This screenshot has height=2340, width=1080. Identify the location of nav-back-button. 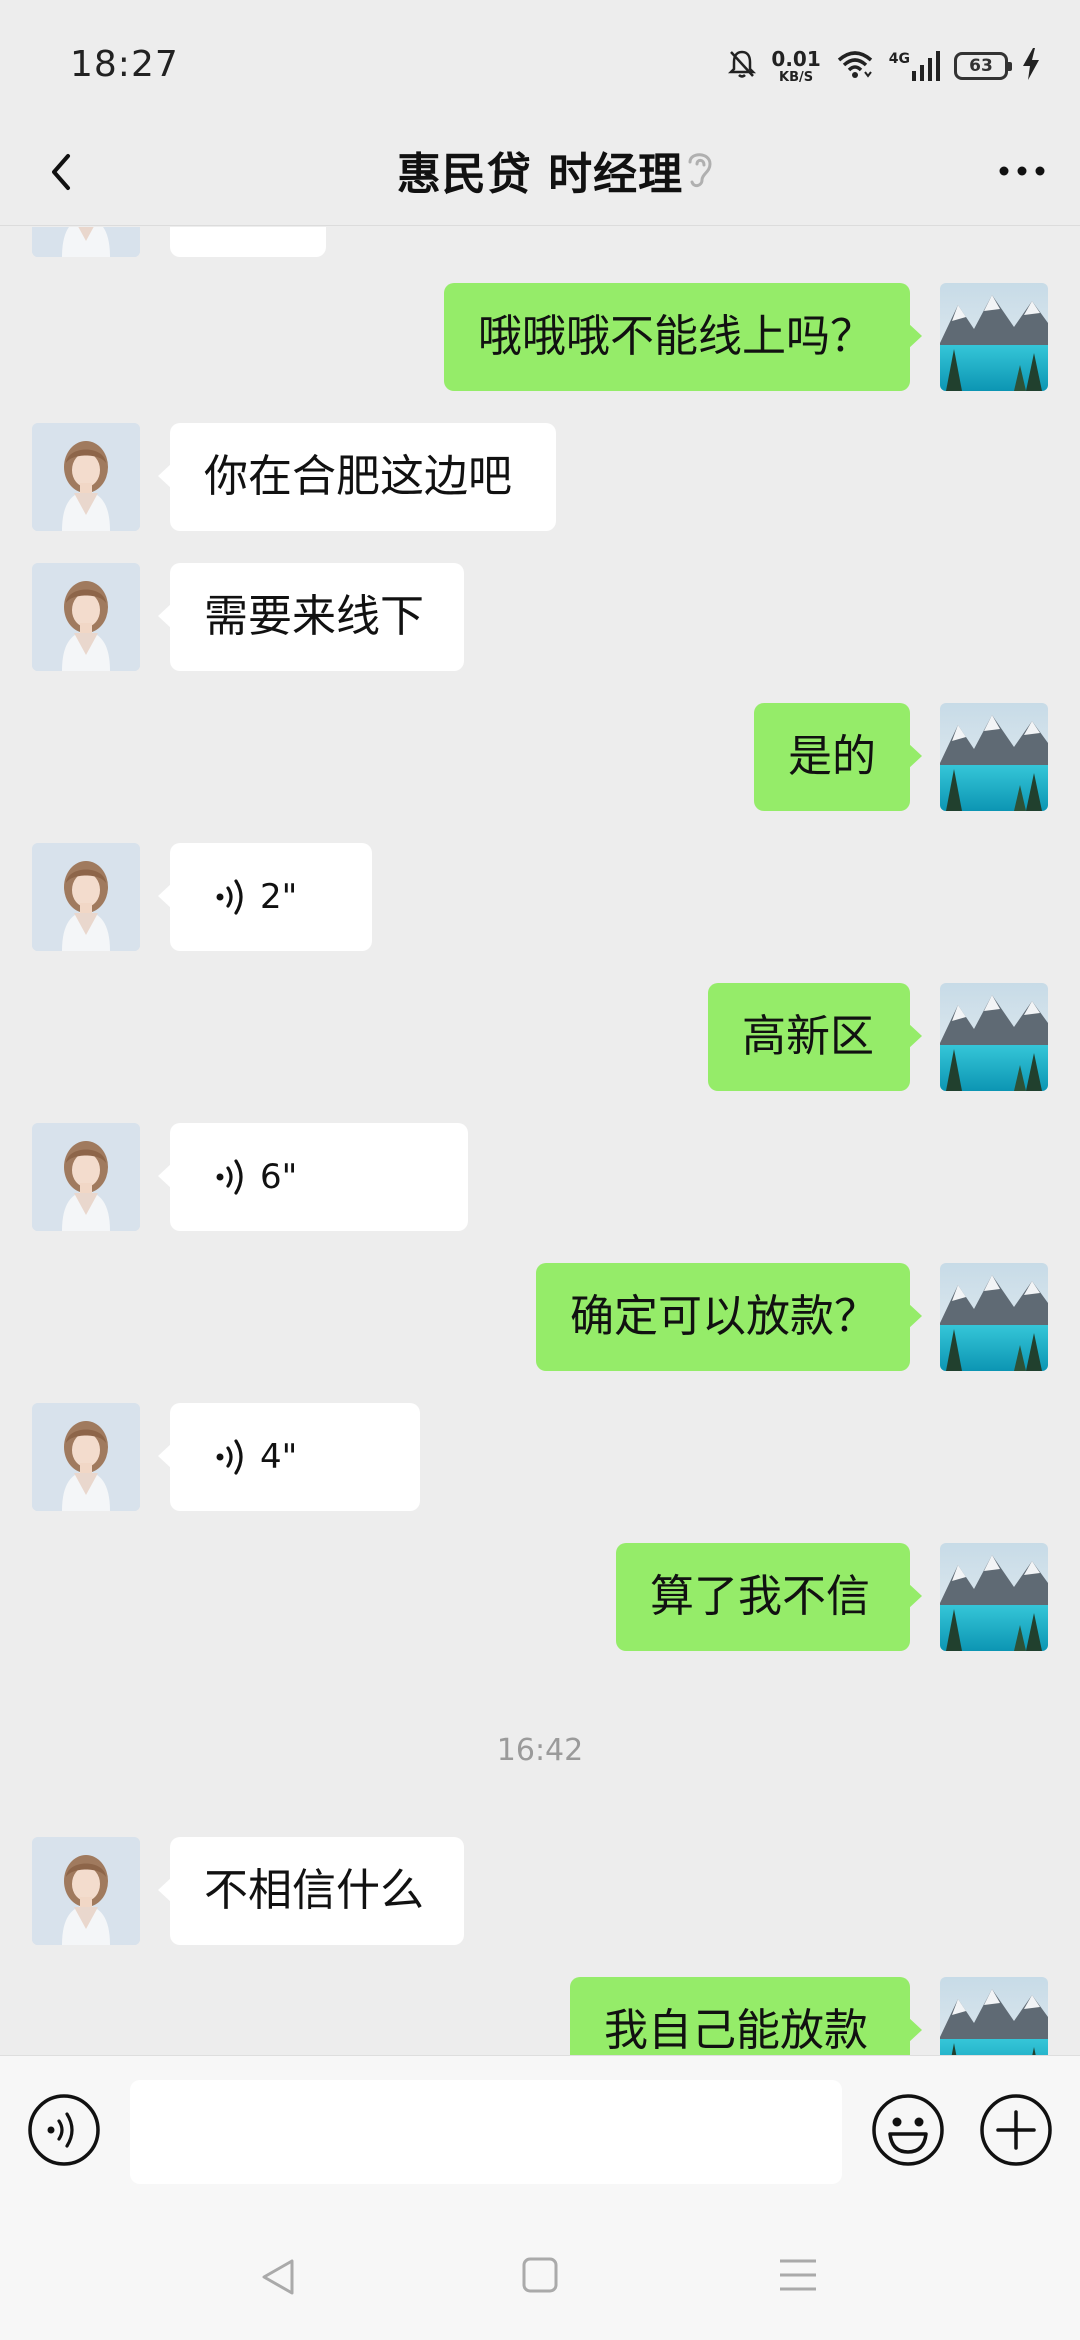
(278, 2277).